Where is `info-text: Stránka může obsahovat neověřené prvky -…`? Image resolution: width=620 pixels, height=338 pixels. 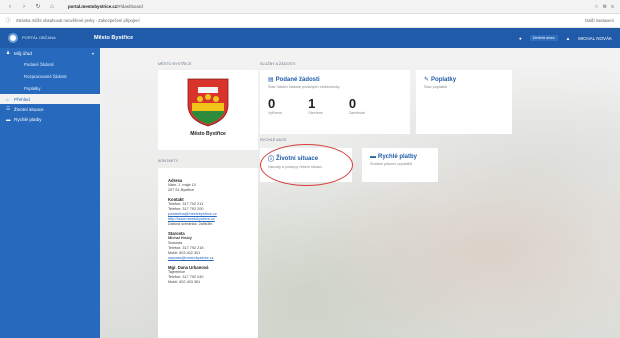 info-text: Stránka může obsahovat neověřené prvky -… is located at coordinates (78, 20).